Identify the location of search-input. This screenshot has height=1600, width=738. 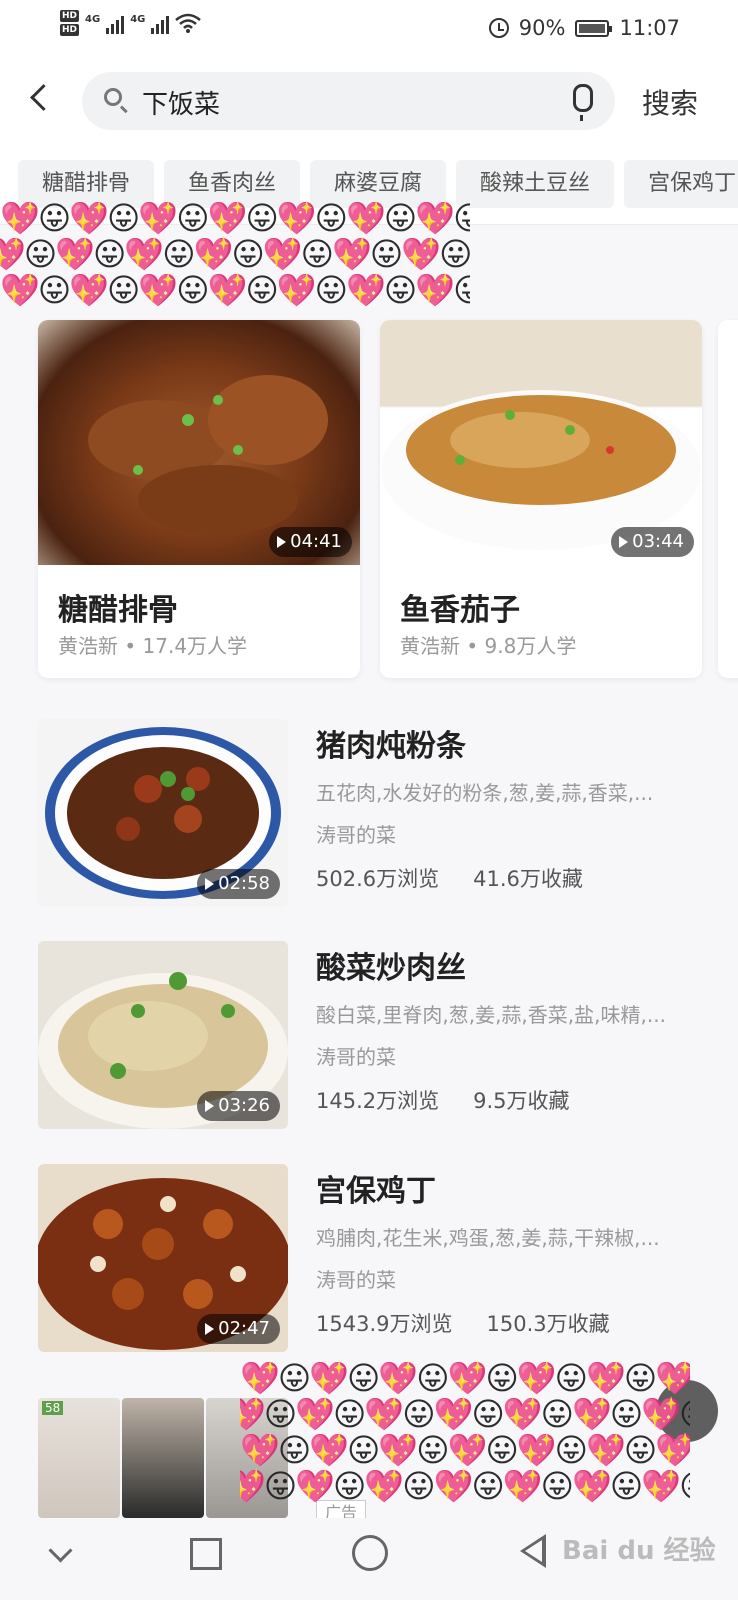
(342, 102).